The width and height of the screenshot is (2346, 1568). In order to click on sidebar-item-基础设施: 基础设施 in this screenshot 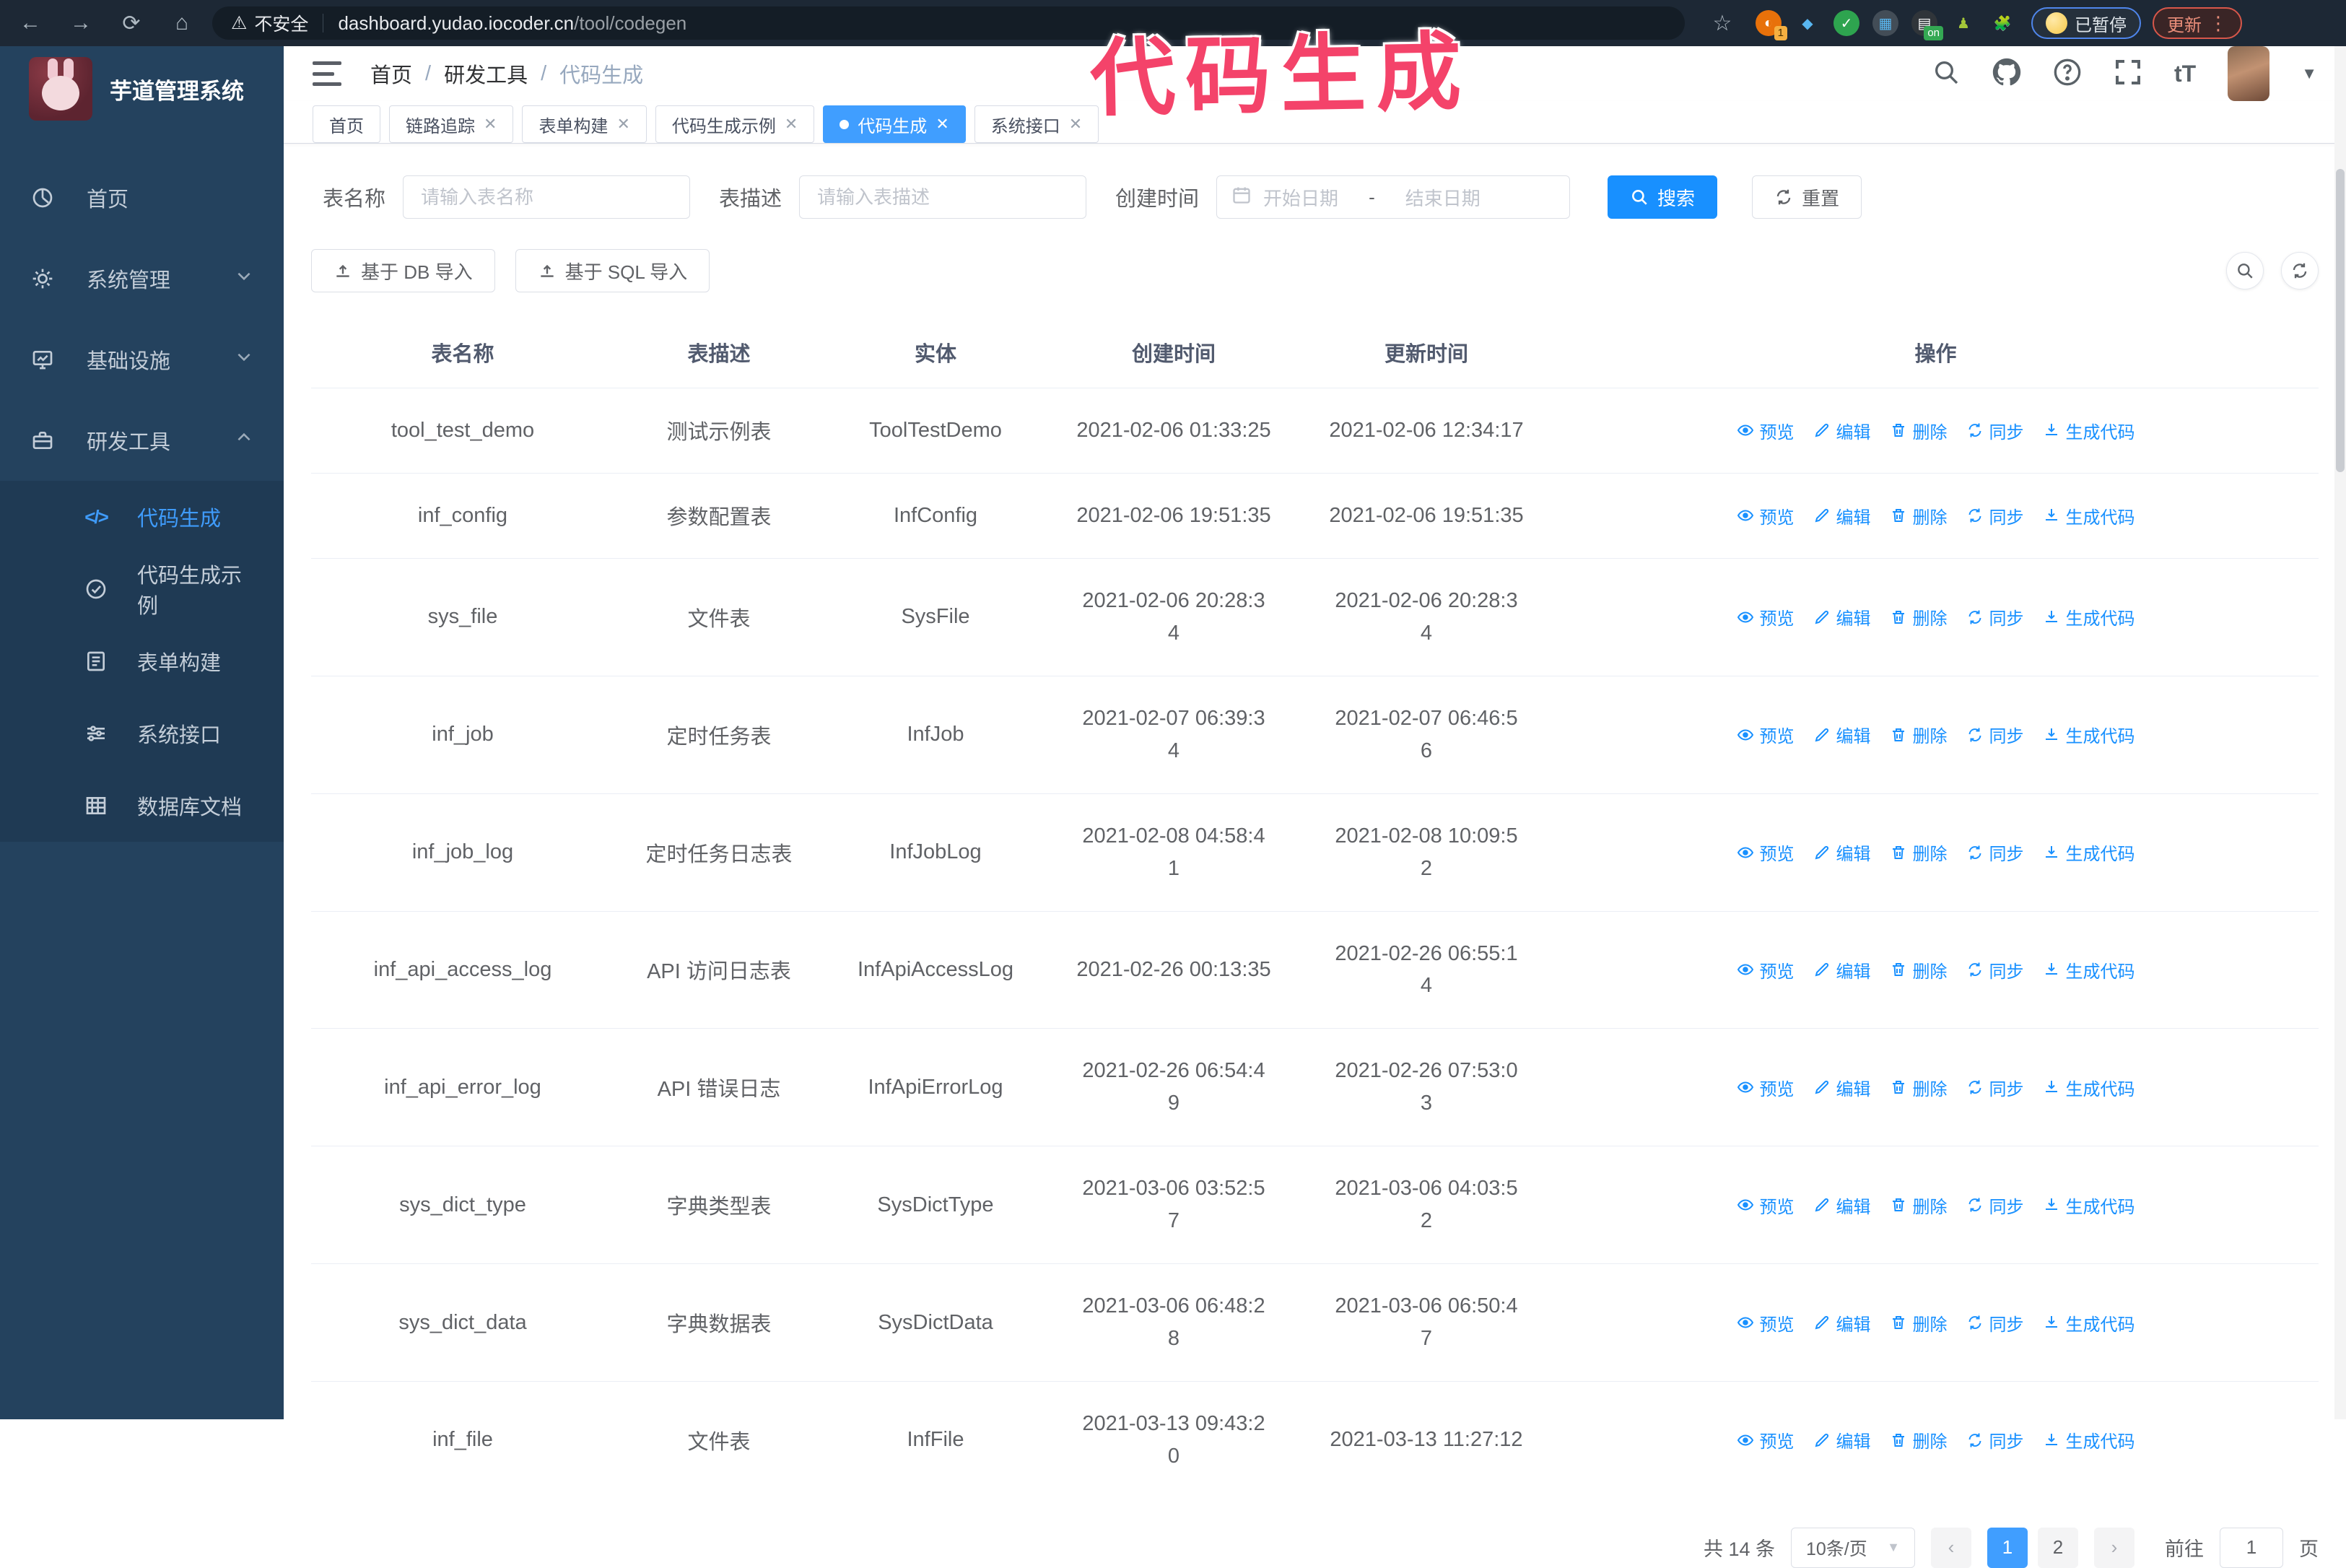, I will do `click(142, 359)`.